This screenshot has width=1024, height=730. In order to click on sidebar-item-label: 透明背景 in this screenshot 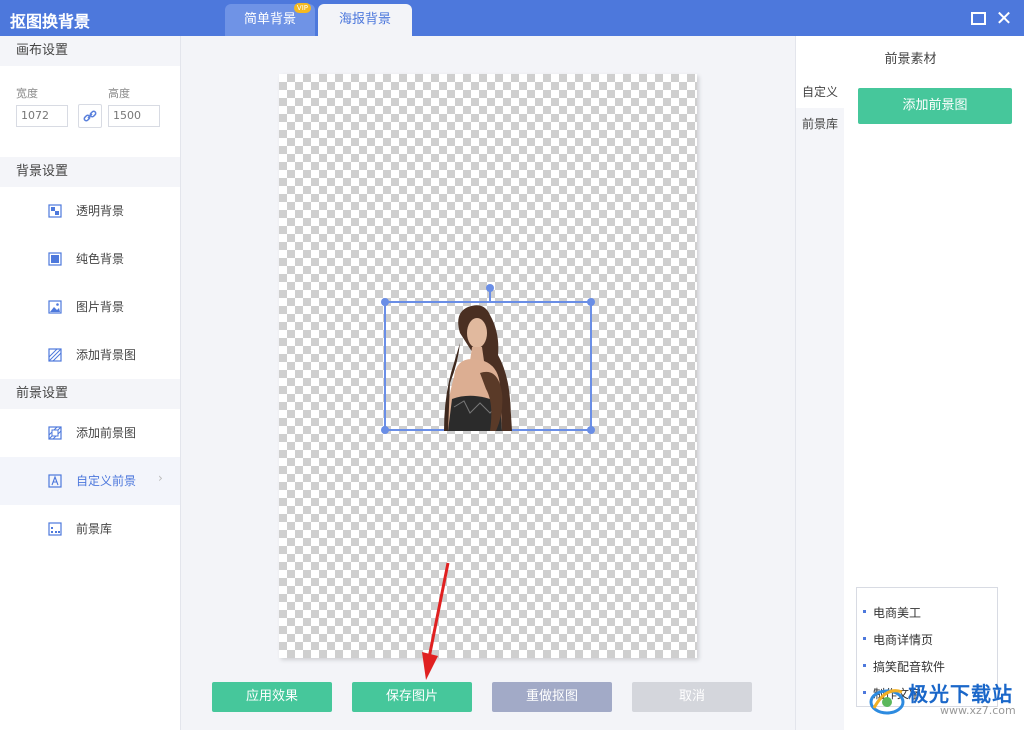, I will do `click(100, 211)`.